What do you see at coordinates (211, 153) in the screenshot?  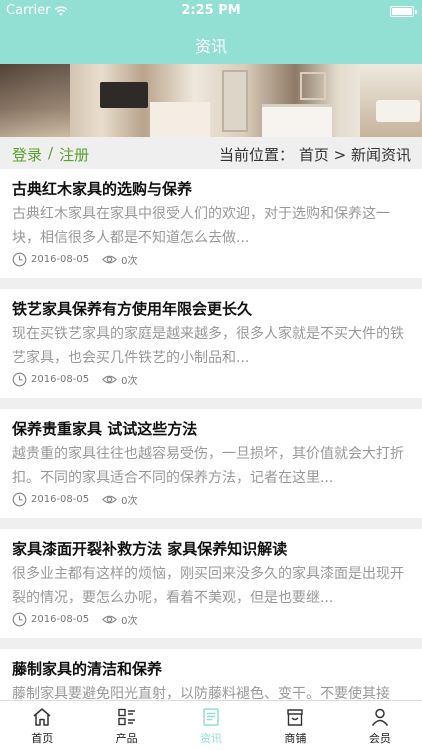 I see `breadcrumb-bar: 登录 / 注册 当前位置： 首页 > 新闻资讯` at bounding box center [211, 153].